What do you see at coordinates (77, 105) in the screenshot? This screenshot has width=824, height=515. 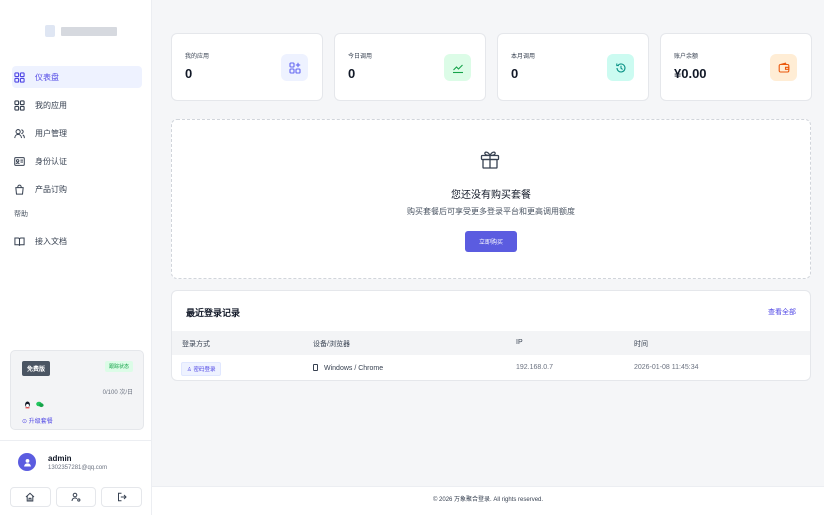 I see `sidebar-item-my-apps: 我的应用` at bounding box center [77, 105].